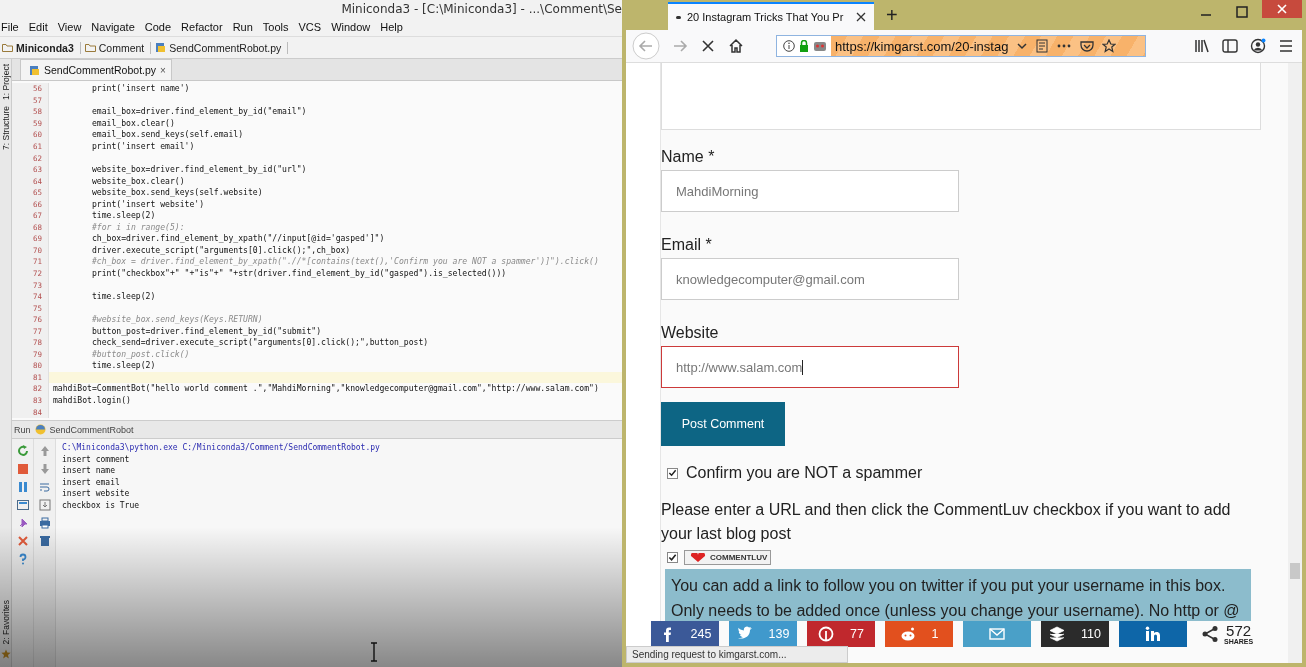 This screenshot has height=667, width=1306. Describe the element at coordinates (10, 27) in the screenshot. I see `menu-item: File` at that location.